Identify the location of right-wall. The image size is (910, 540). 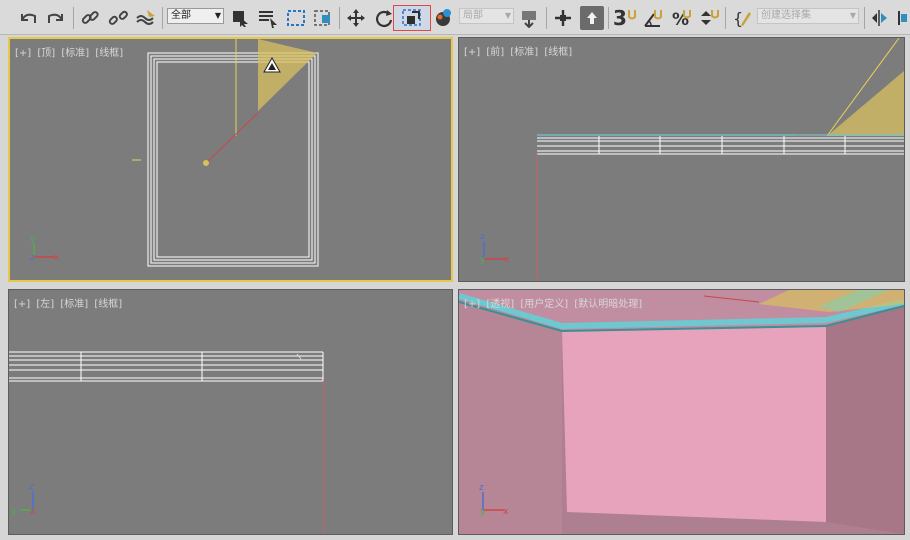
(865, 417).